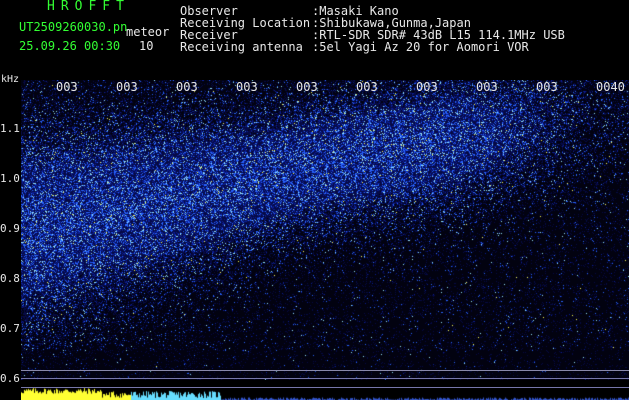  What do you see at coordinates (325, 394) in the screenshot?
I see `signal-level-meter` at bounding box center [325, 394].